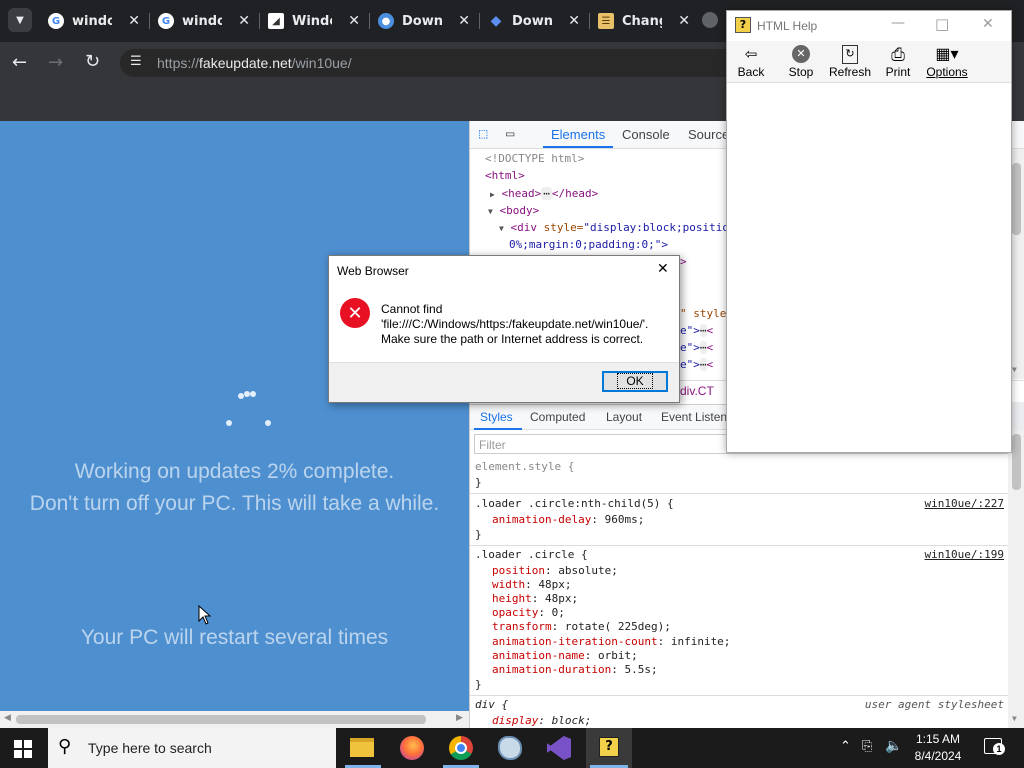  I want to click on css-declaration: display: block;, so click(541, 720).